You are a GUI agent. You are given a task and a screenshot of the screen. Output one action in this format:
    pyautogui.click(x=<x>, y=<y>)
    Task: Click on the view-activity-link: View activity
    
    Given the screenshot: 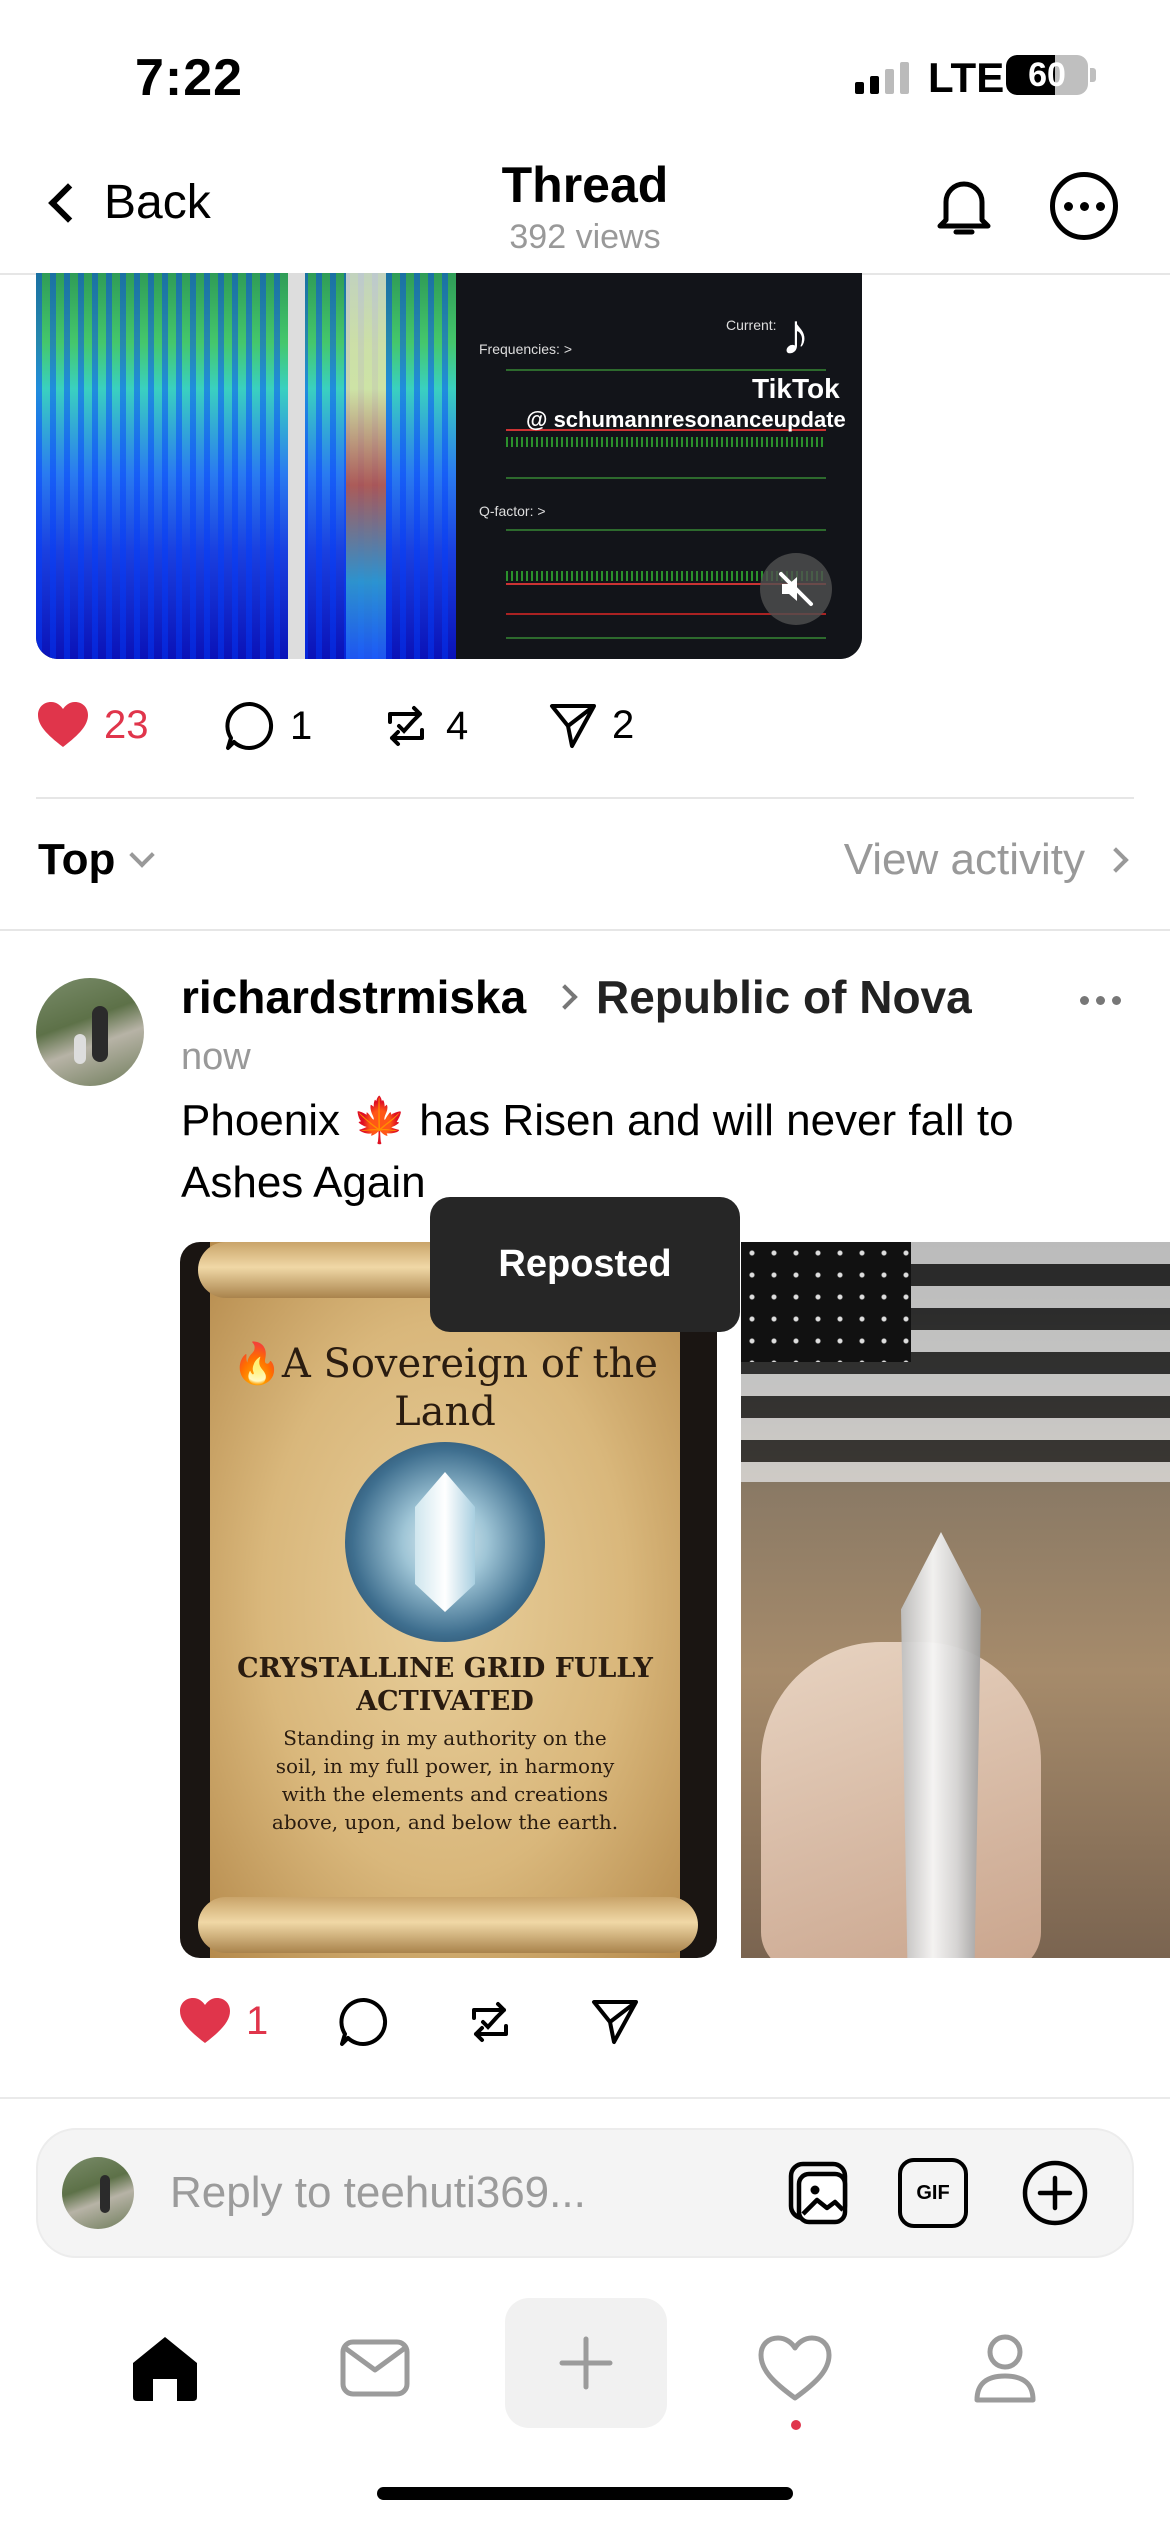 What is the action you would take?
    pyautogui.click(x=986, y=860)
    